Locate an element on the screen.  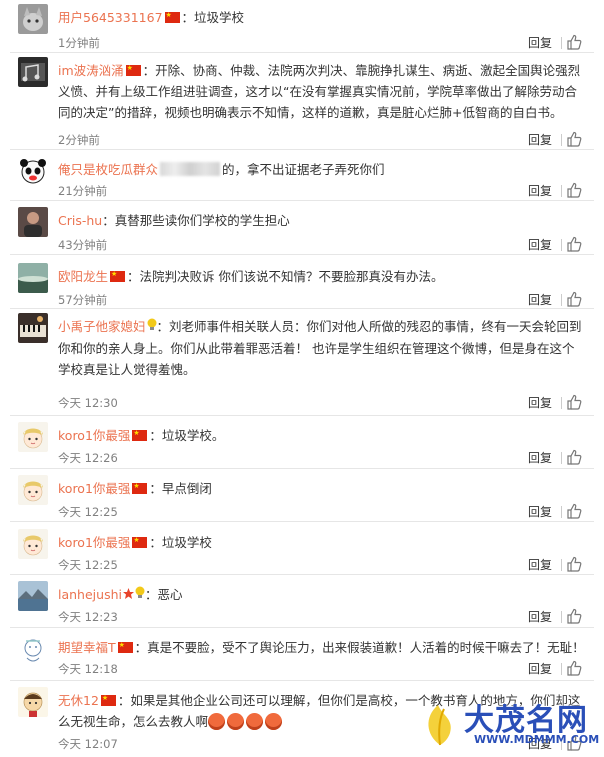
comment-item: 用户5645331167 ：垃圾学校 1分钟前 回复 is located at coordinates (302, 26).